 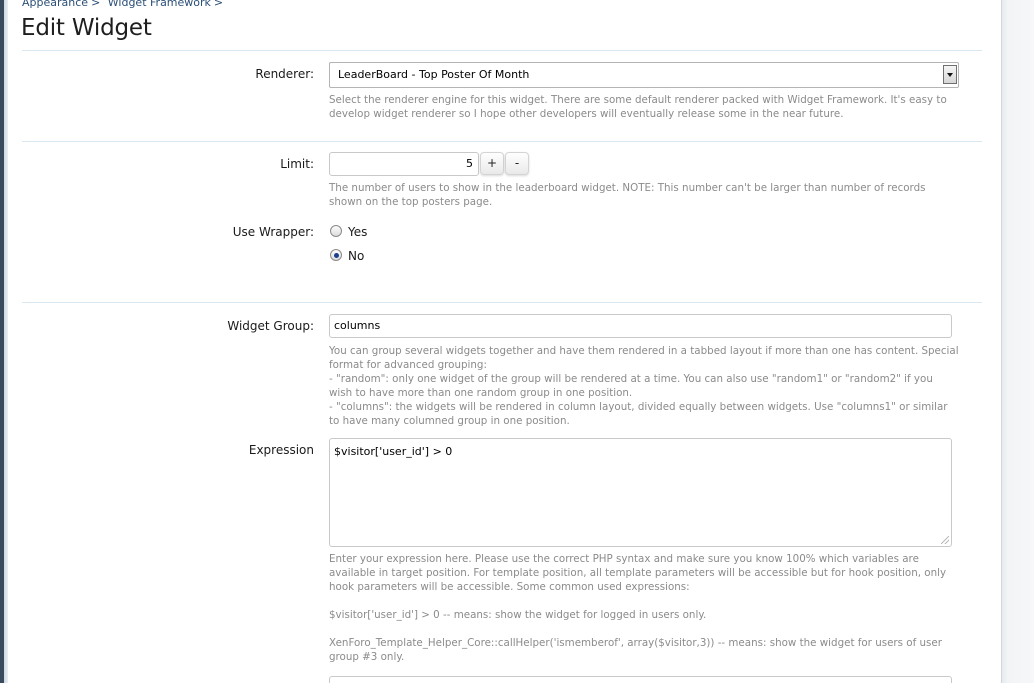 I want to click on chevron-down-icon, so click(x=950, y=74).